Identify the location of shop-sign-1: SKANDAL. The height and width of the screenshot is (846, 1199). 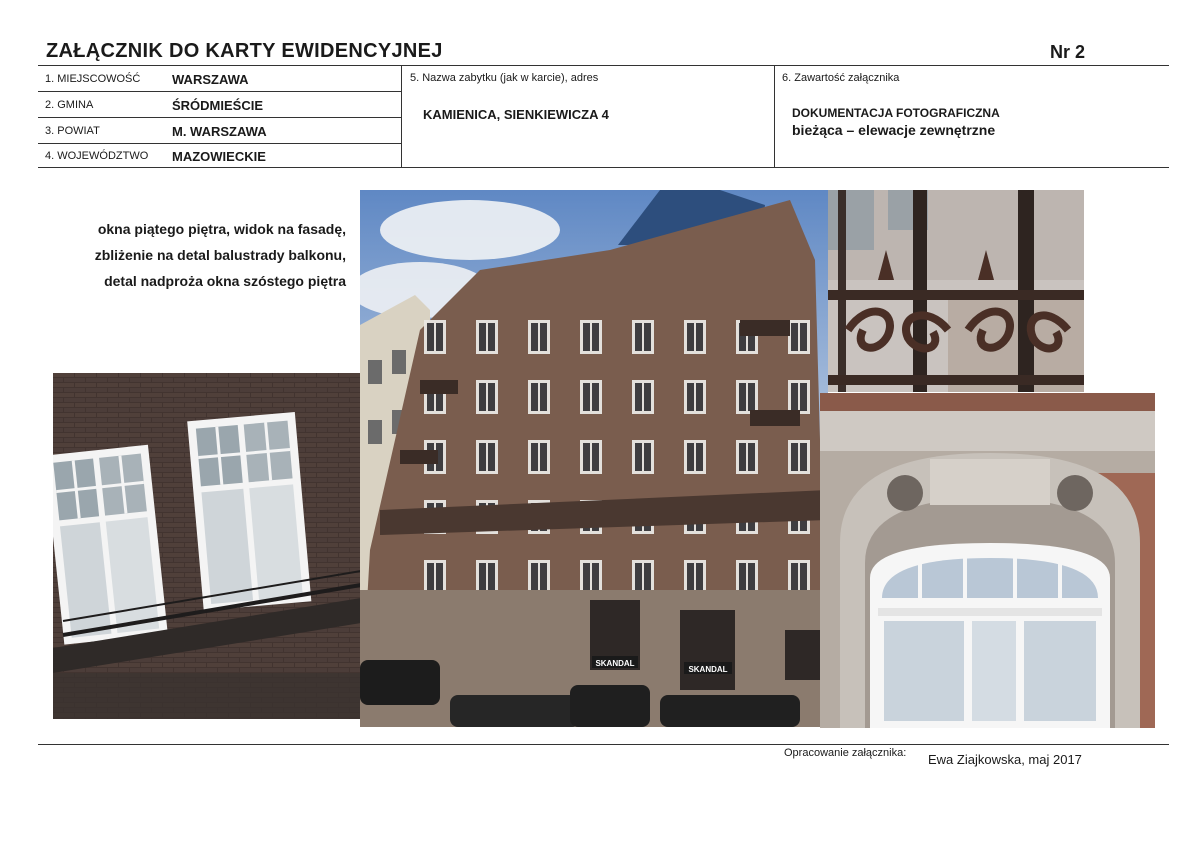
(614, 663).